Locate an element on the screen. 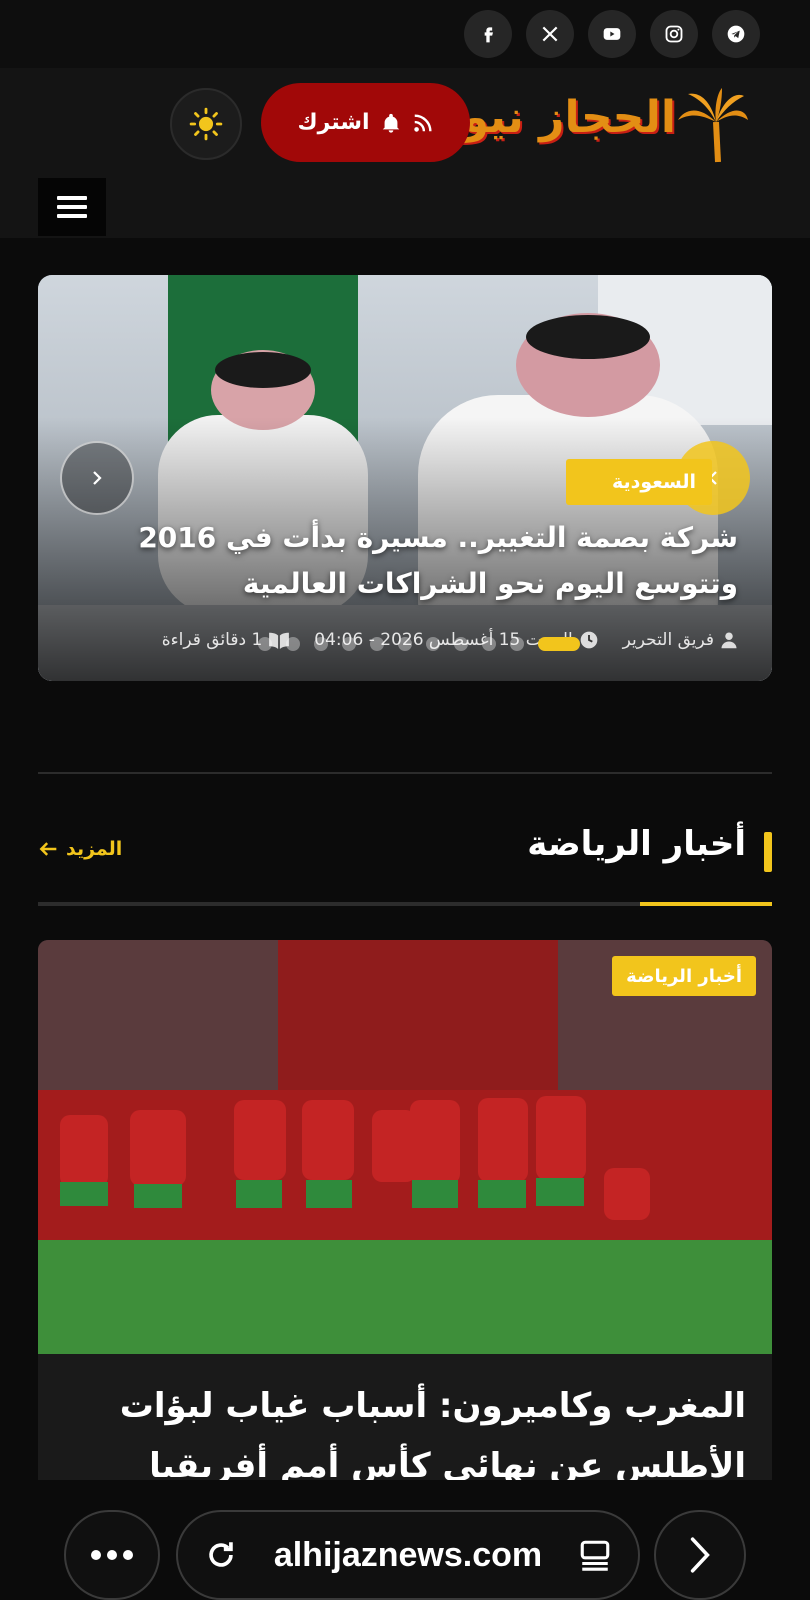  telegram-link is located at coordinates (736, 34).